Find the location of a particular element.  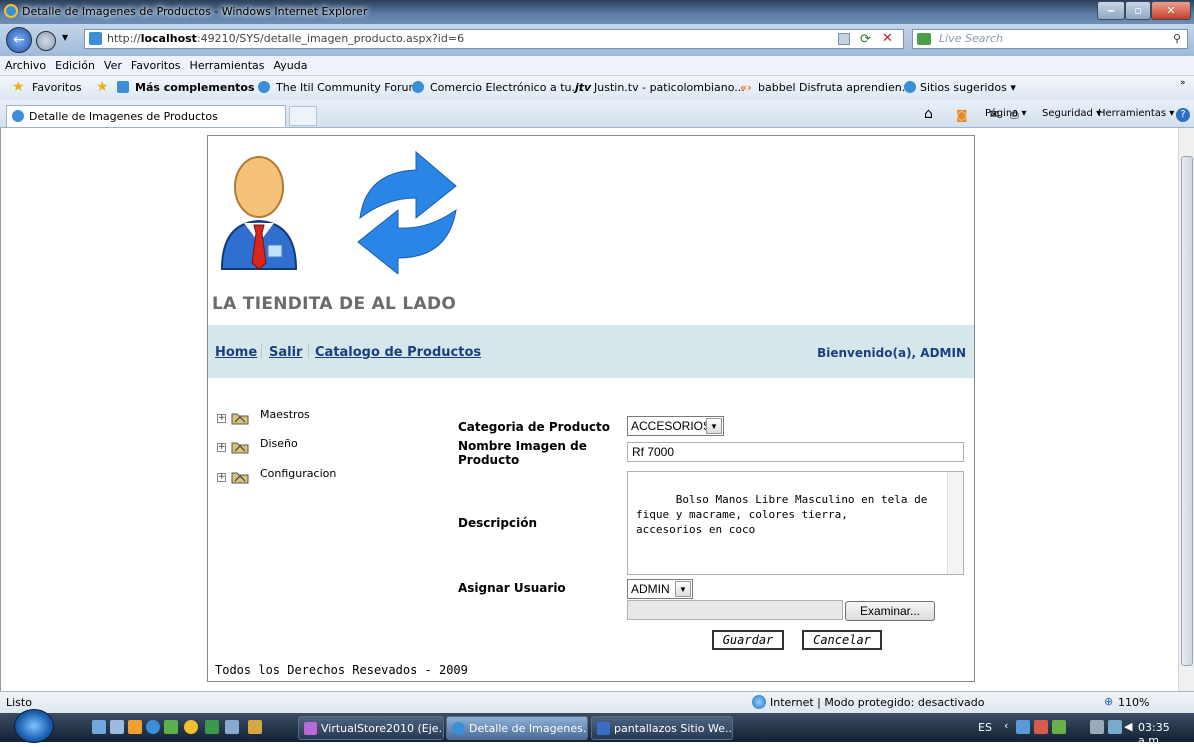

minimize-button: ‒ is located at coordinates (1111, 10).